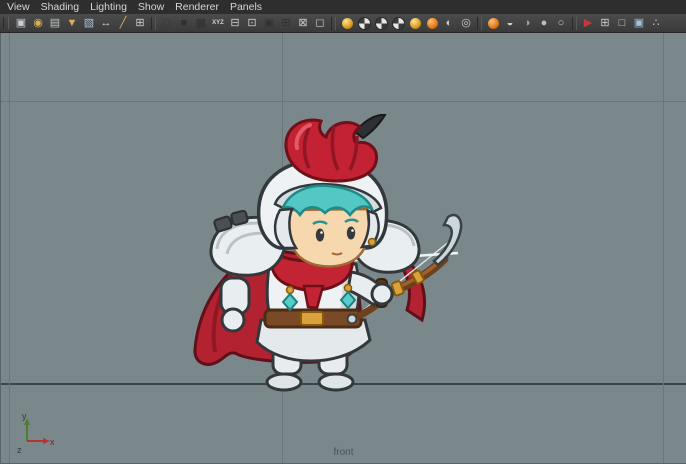 The width and height of the screenshot is (686, 464). Describe the element at coordinates (184, 23) in the screenshot. I see `shaded-icon: ■` at that location.